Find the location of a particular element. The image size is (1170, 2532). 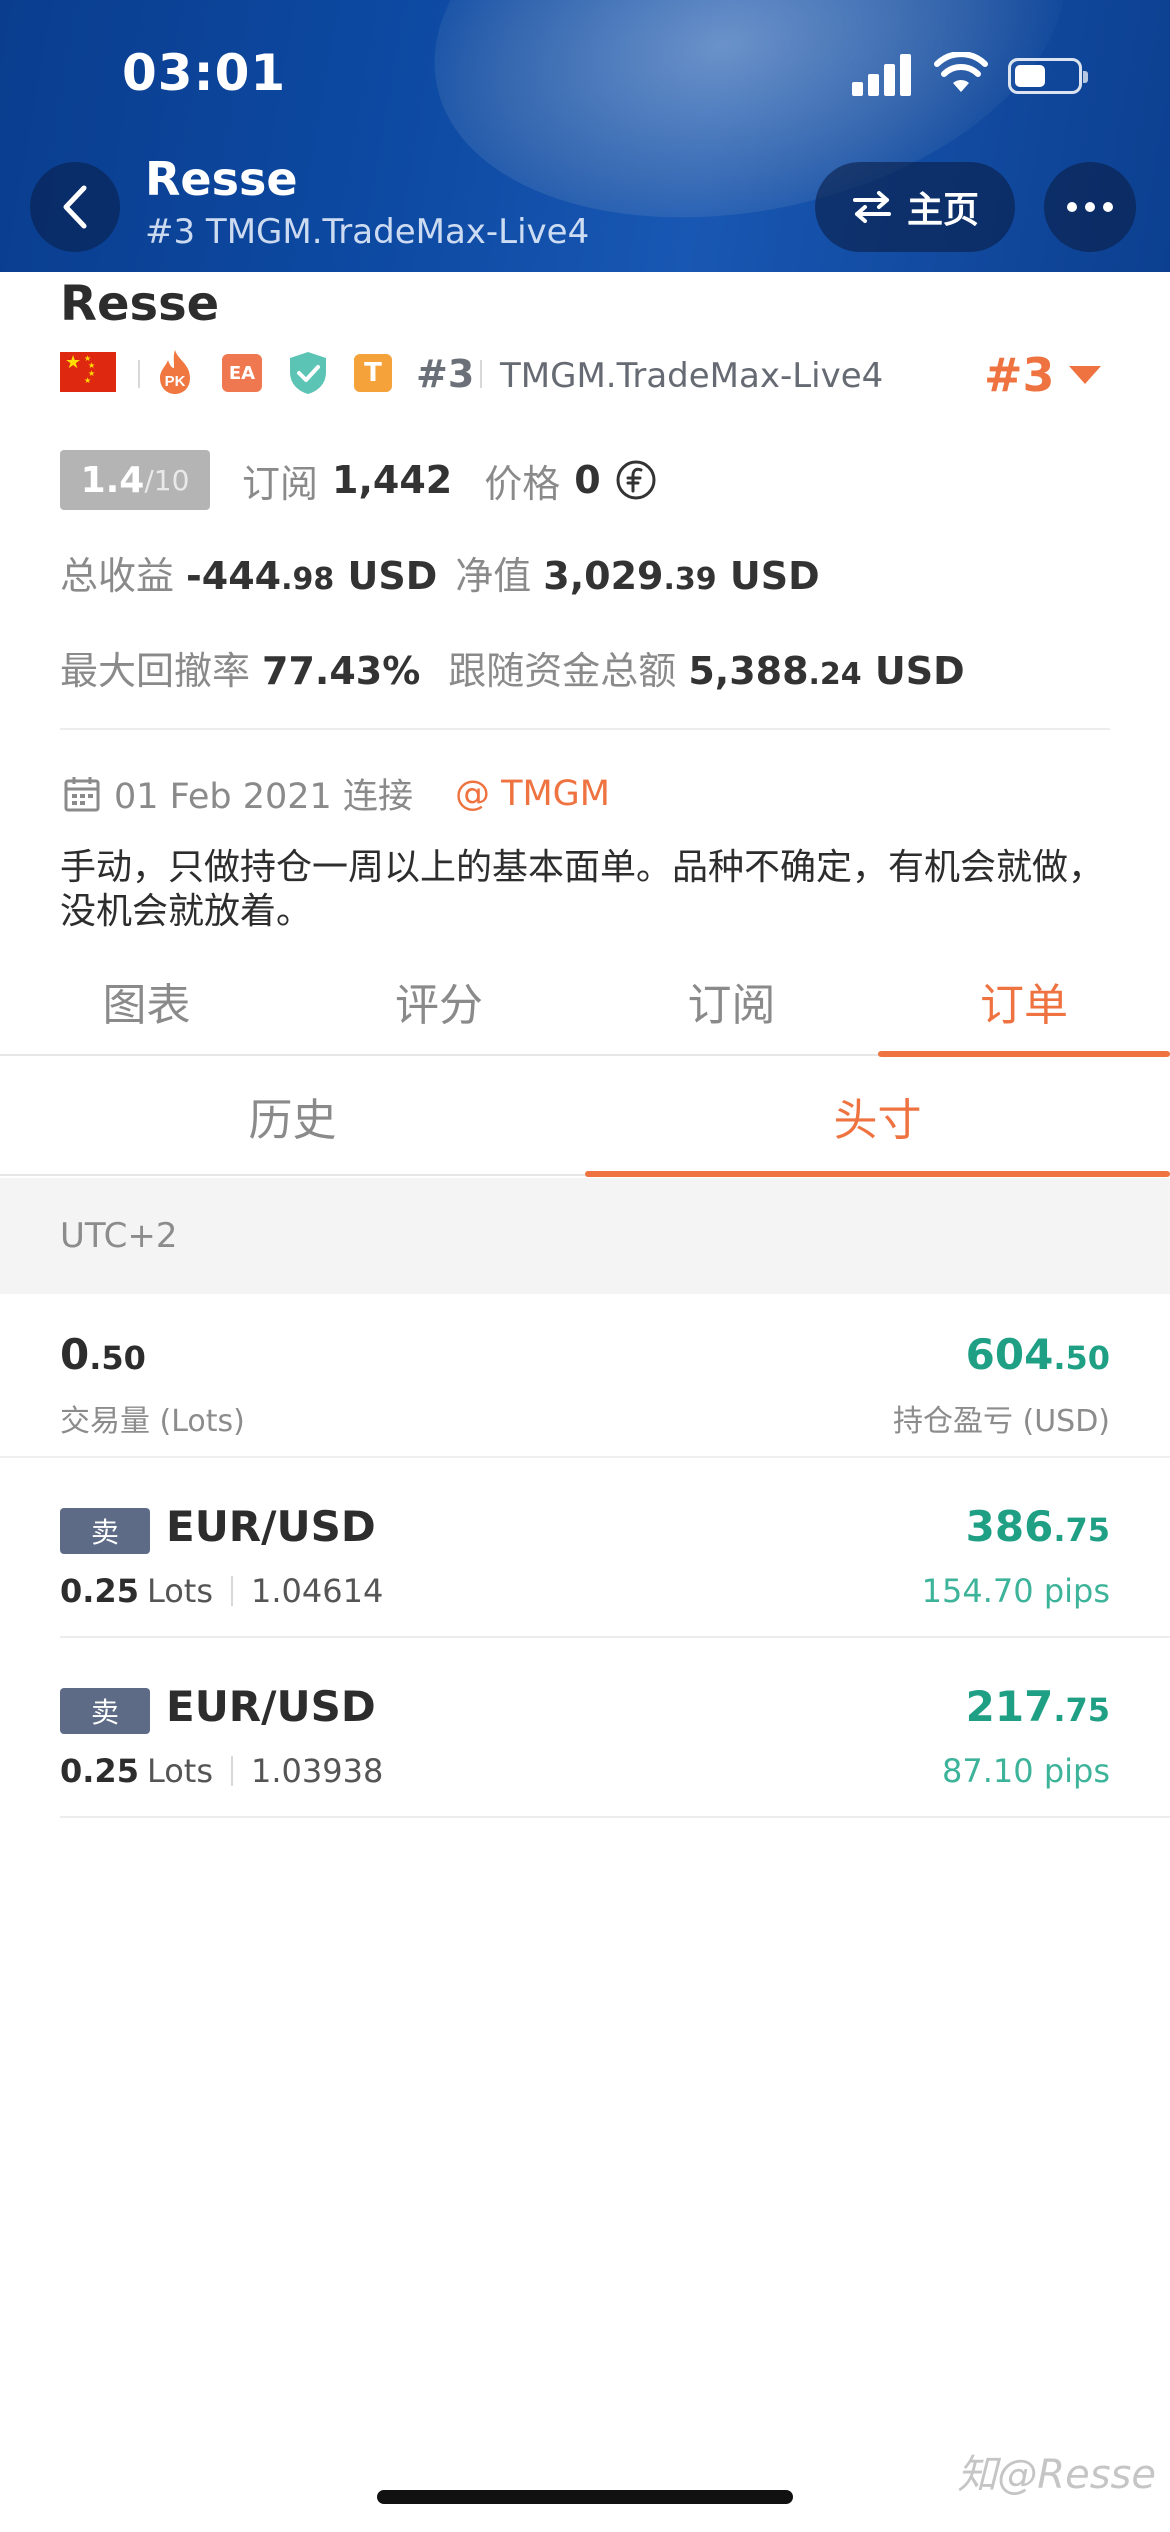

divider is located at coordinates (585, 729).